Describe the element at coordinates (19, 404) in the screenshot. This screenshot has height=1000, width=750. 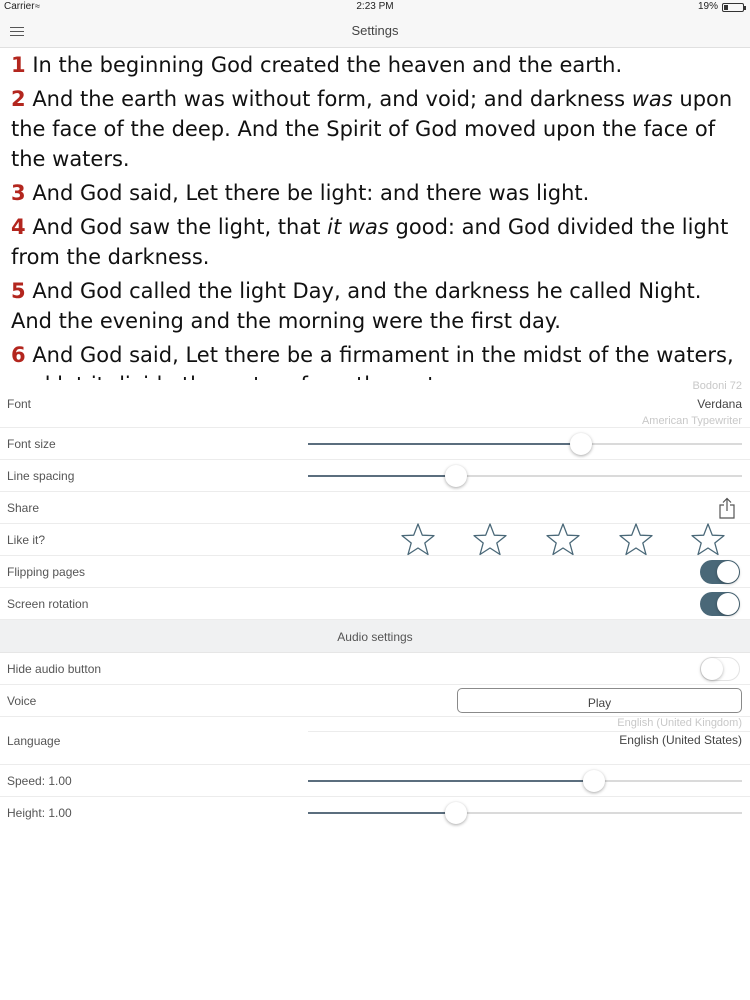
I see `font-label: Font` at that location.